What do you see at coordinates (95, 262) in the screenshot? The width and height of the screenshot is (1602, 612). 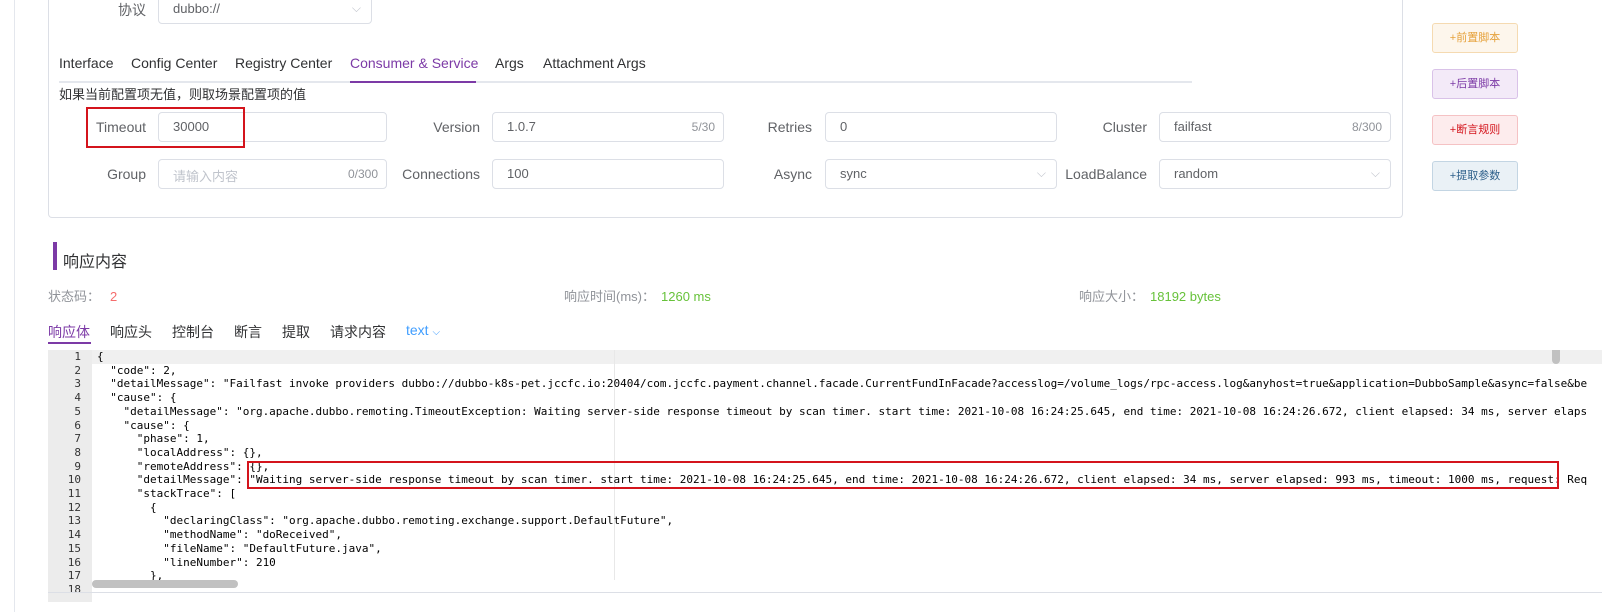 I see `response-title: 响应内容` at bounding box center [95, 262].